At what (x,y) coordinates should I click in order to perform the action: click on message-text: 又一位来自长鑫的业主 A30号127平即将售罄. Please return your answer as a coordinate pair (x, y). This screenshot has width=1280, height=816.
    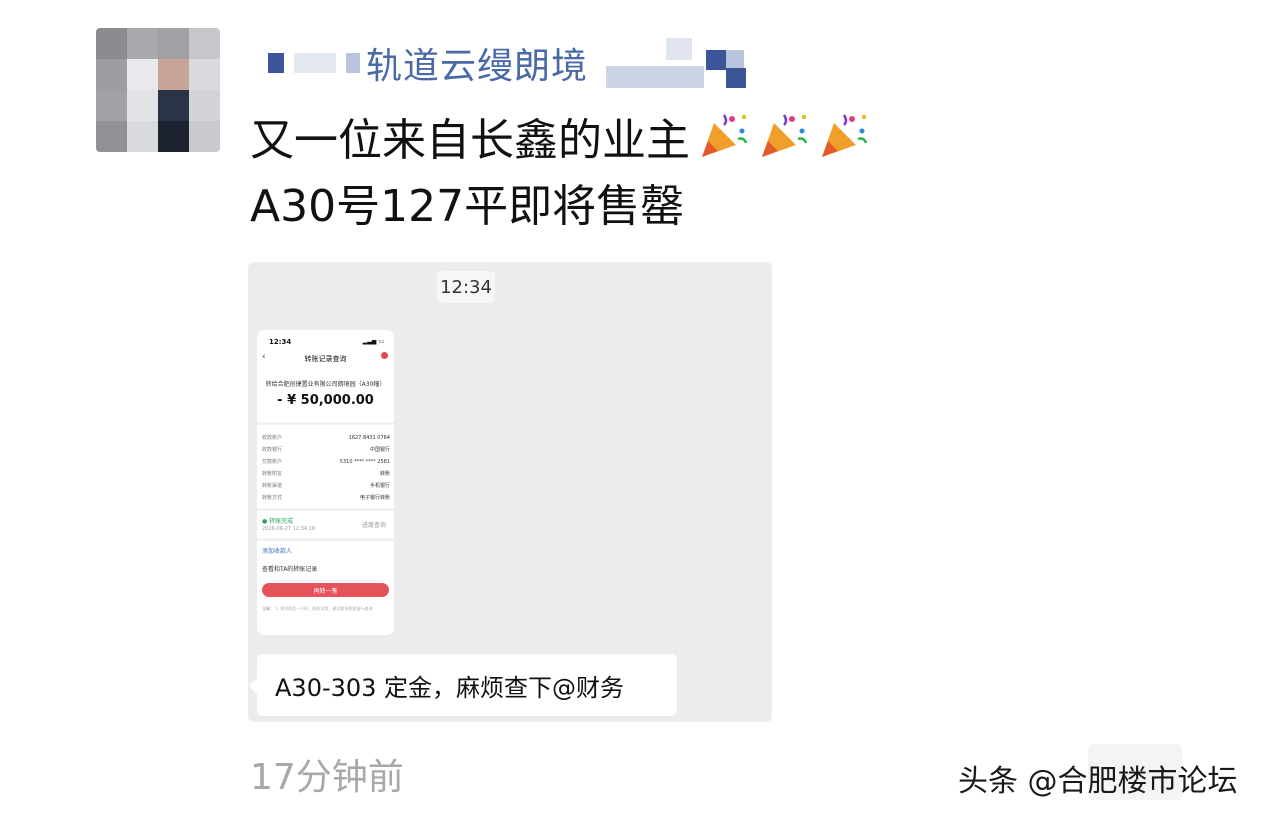
    Looking at the image, I should click on (560, 174).